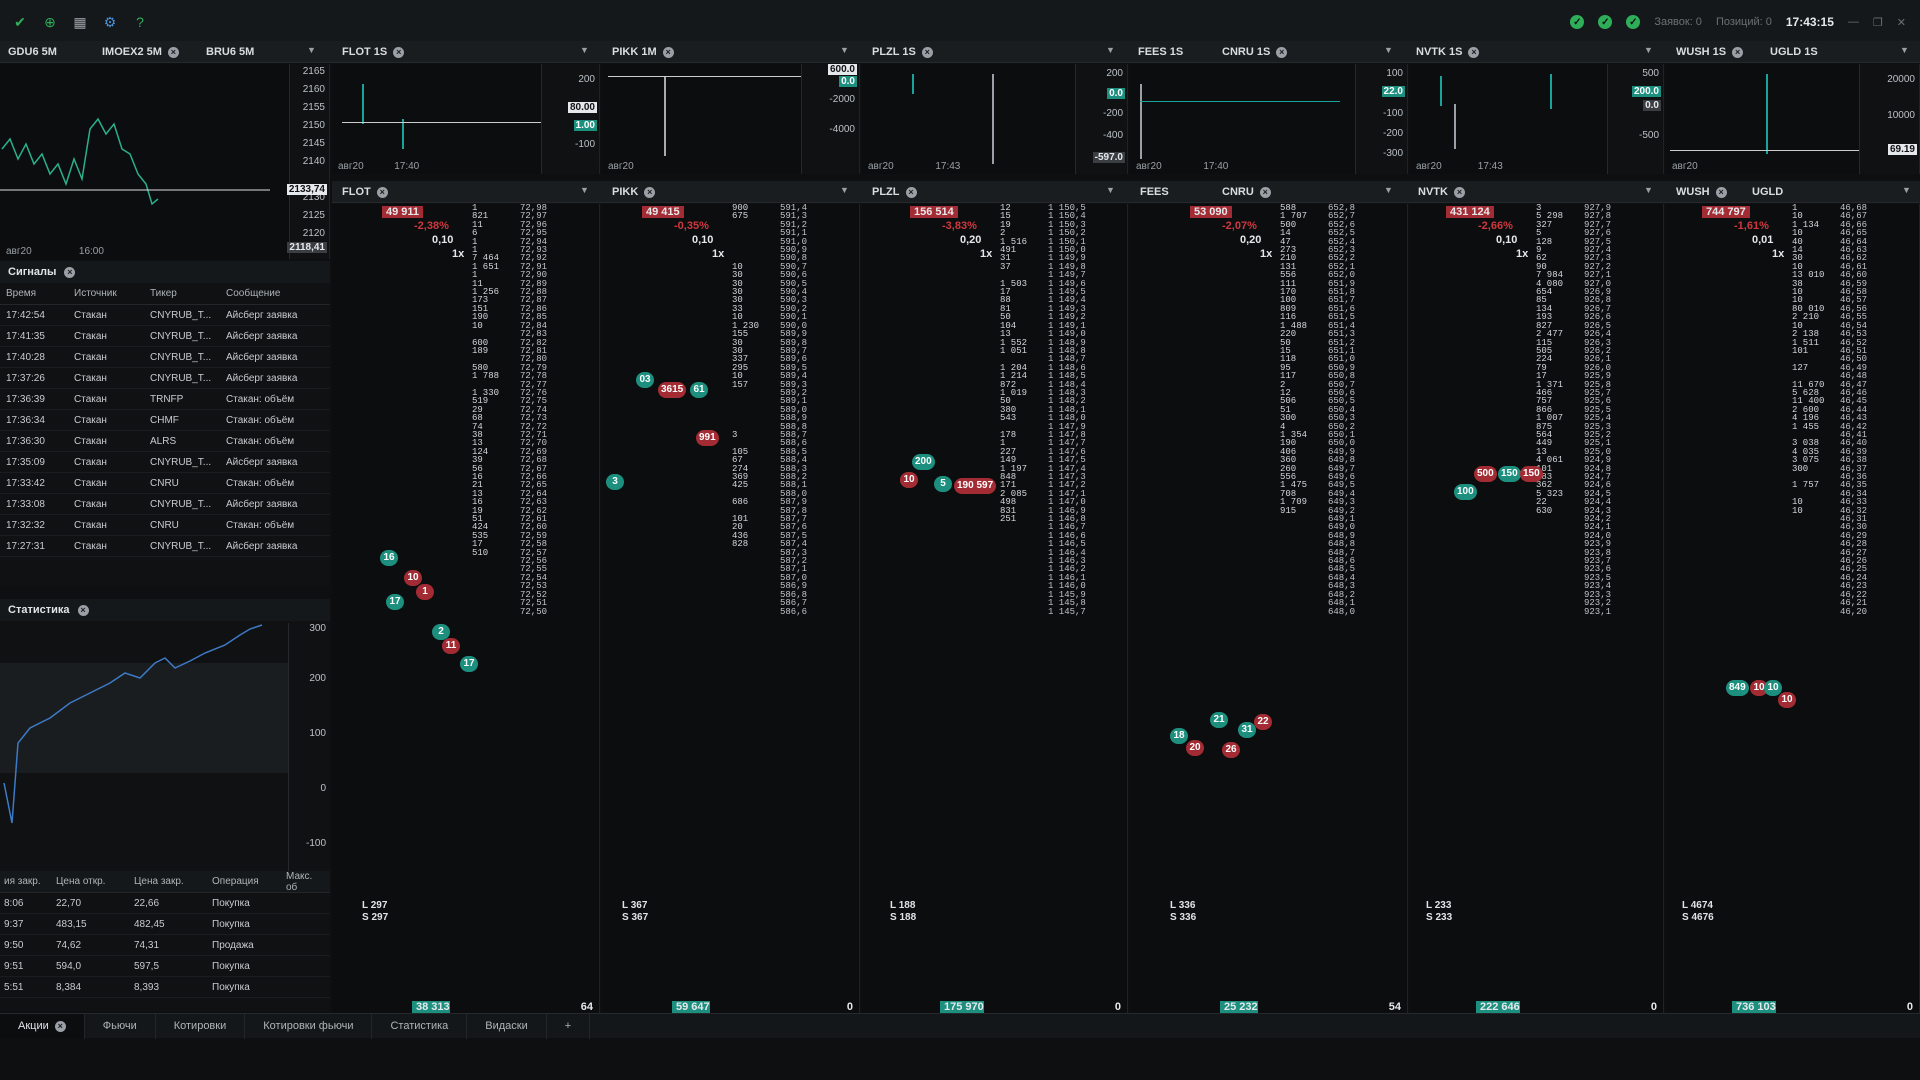 Image resolution: width=1920 pixels, height=1080 pixels. I want to click on mini-chart-flot: 200 -100 80.00 1.00 авг20 17:40, so click(466, 119).